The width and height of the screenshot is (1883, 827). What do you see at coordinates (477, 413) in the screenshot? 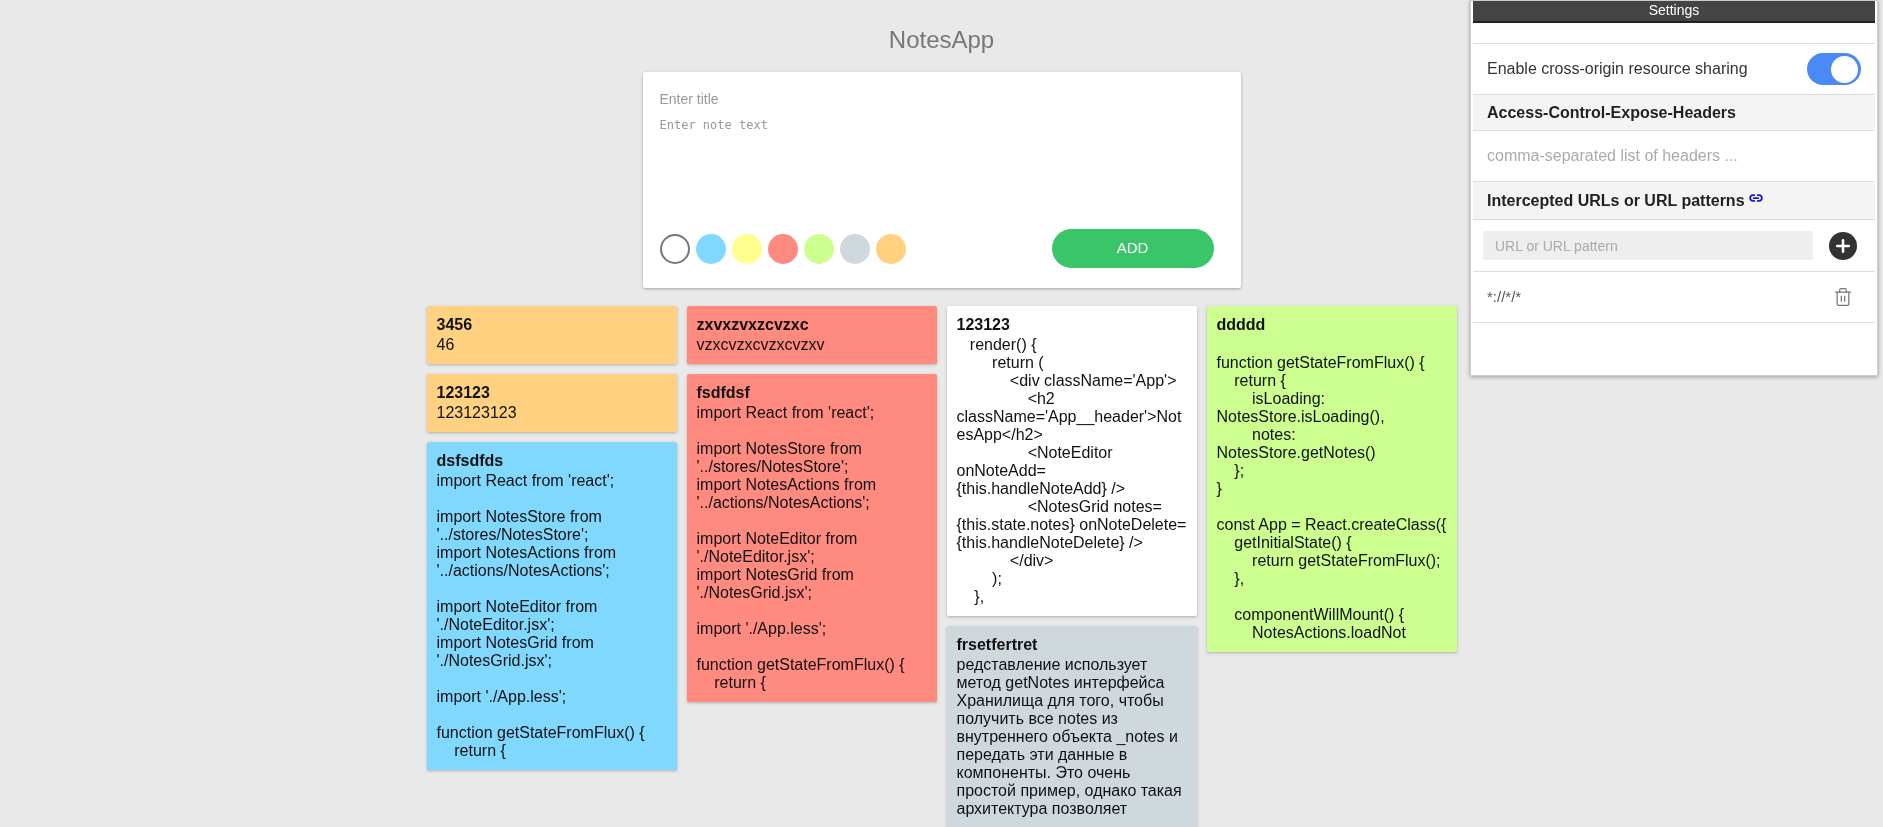
I see `note-text: 123123123` at bounding box center [477, 413].